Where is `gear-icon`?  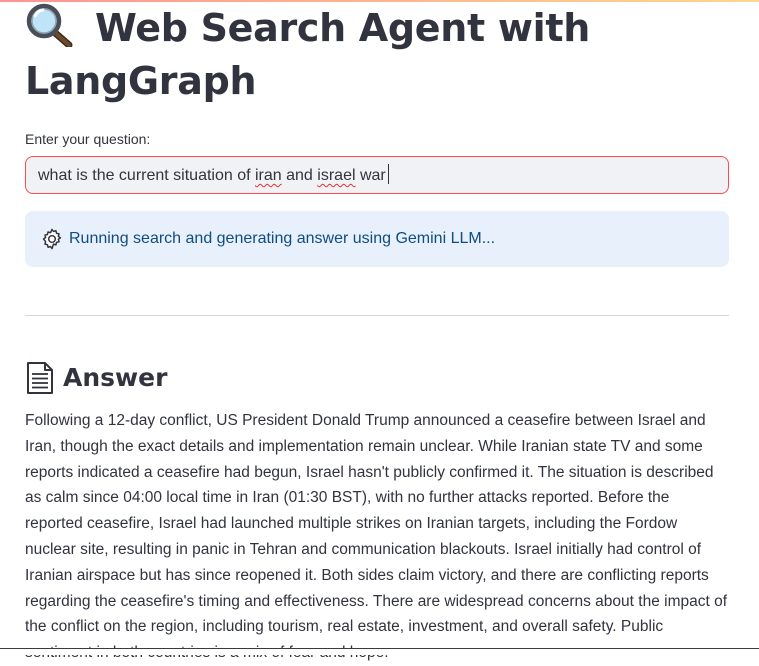 gear-icon is located at coordinates (52, 239).